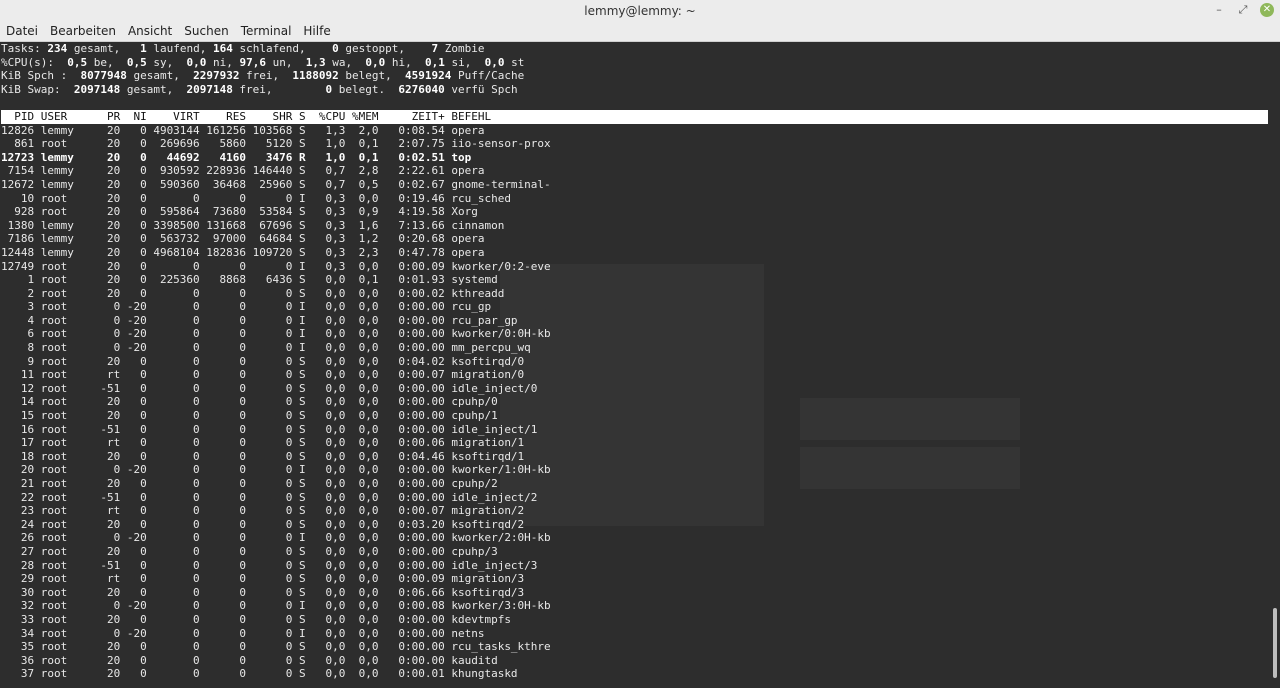 Image resolution: width=1280 pixels, height=688 pixels. What do you see at coordinates (150, 31) in the screenshot?
I see `menu-ansicht: Ansicht` at bounding box center [150, 31].